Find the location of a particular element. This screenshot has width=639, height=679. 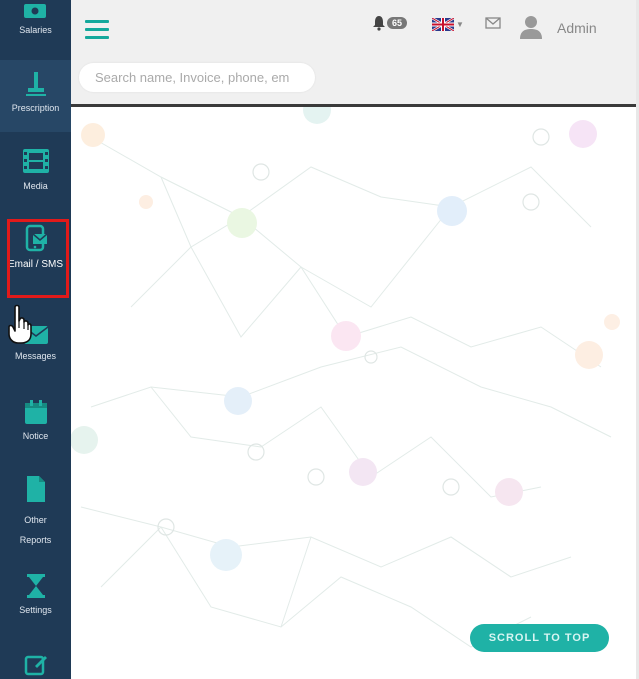

media-icon is located at coordinates (35, 161).